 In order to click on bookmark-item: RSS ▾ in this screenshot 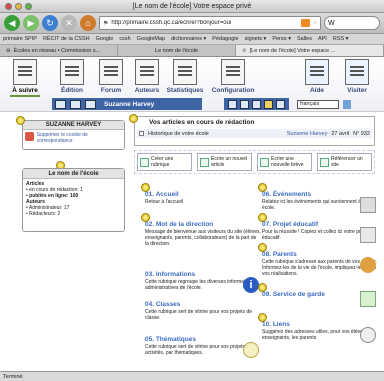, I will do `click(341, 39)`.